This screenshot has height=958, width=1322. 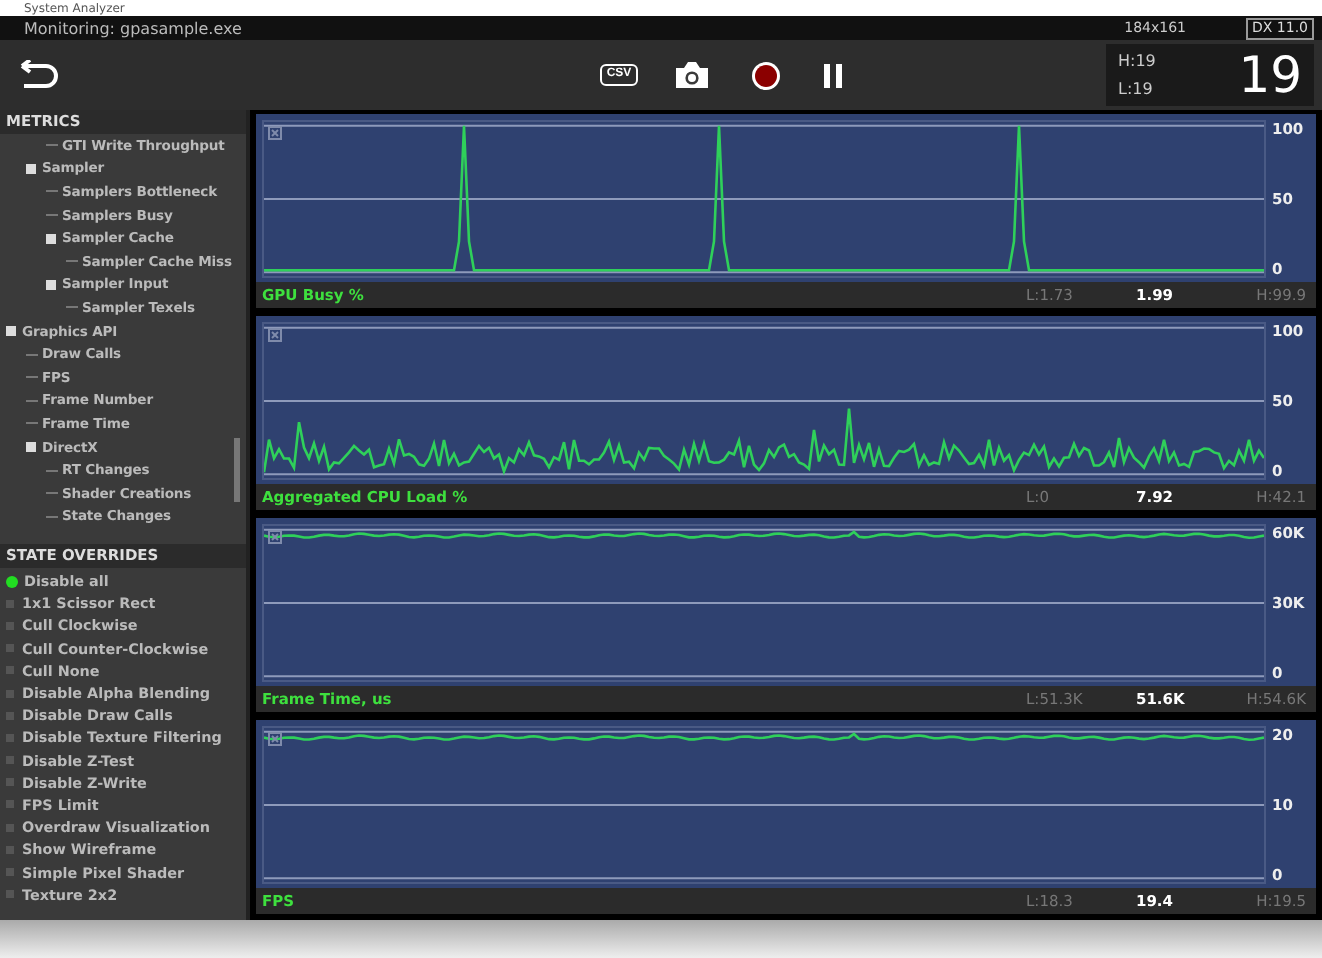 What do you see at coordinates (1137, 61) in the screenshot?
I see `fps-high-label: H:19` at bounding box center [1137, 61].